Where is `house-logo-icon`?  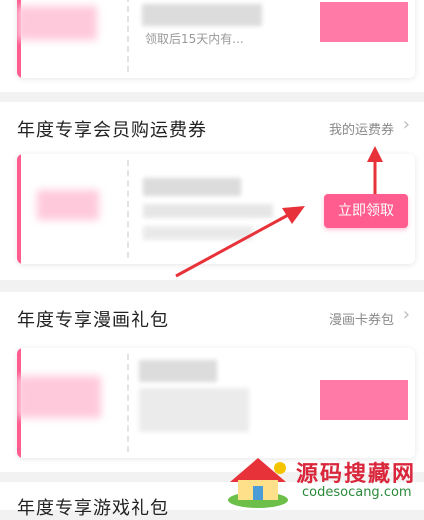
house-logo-icon is located at coordinates (258, 483).